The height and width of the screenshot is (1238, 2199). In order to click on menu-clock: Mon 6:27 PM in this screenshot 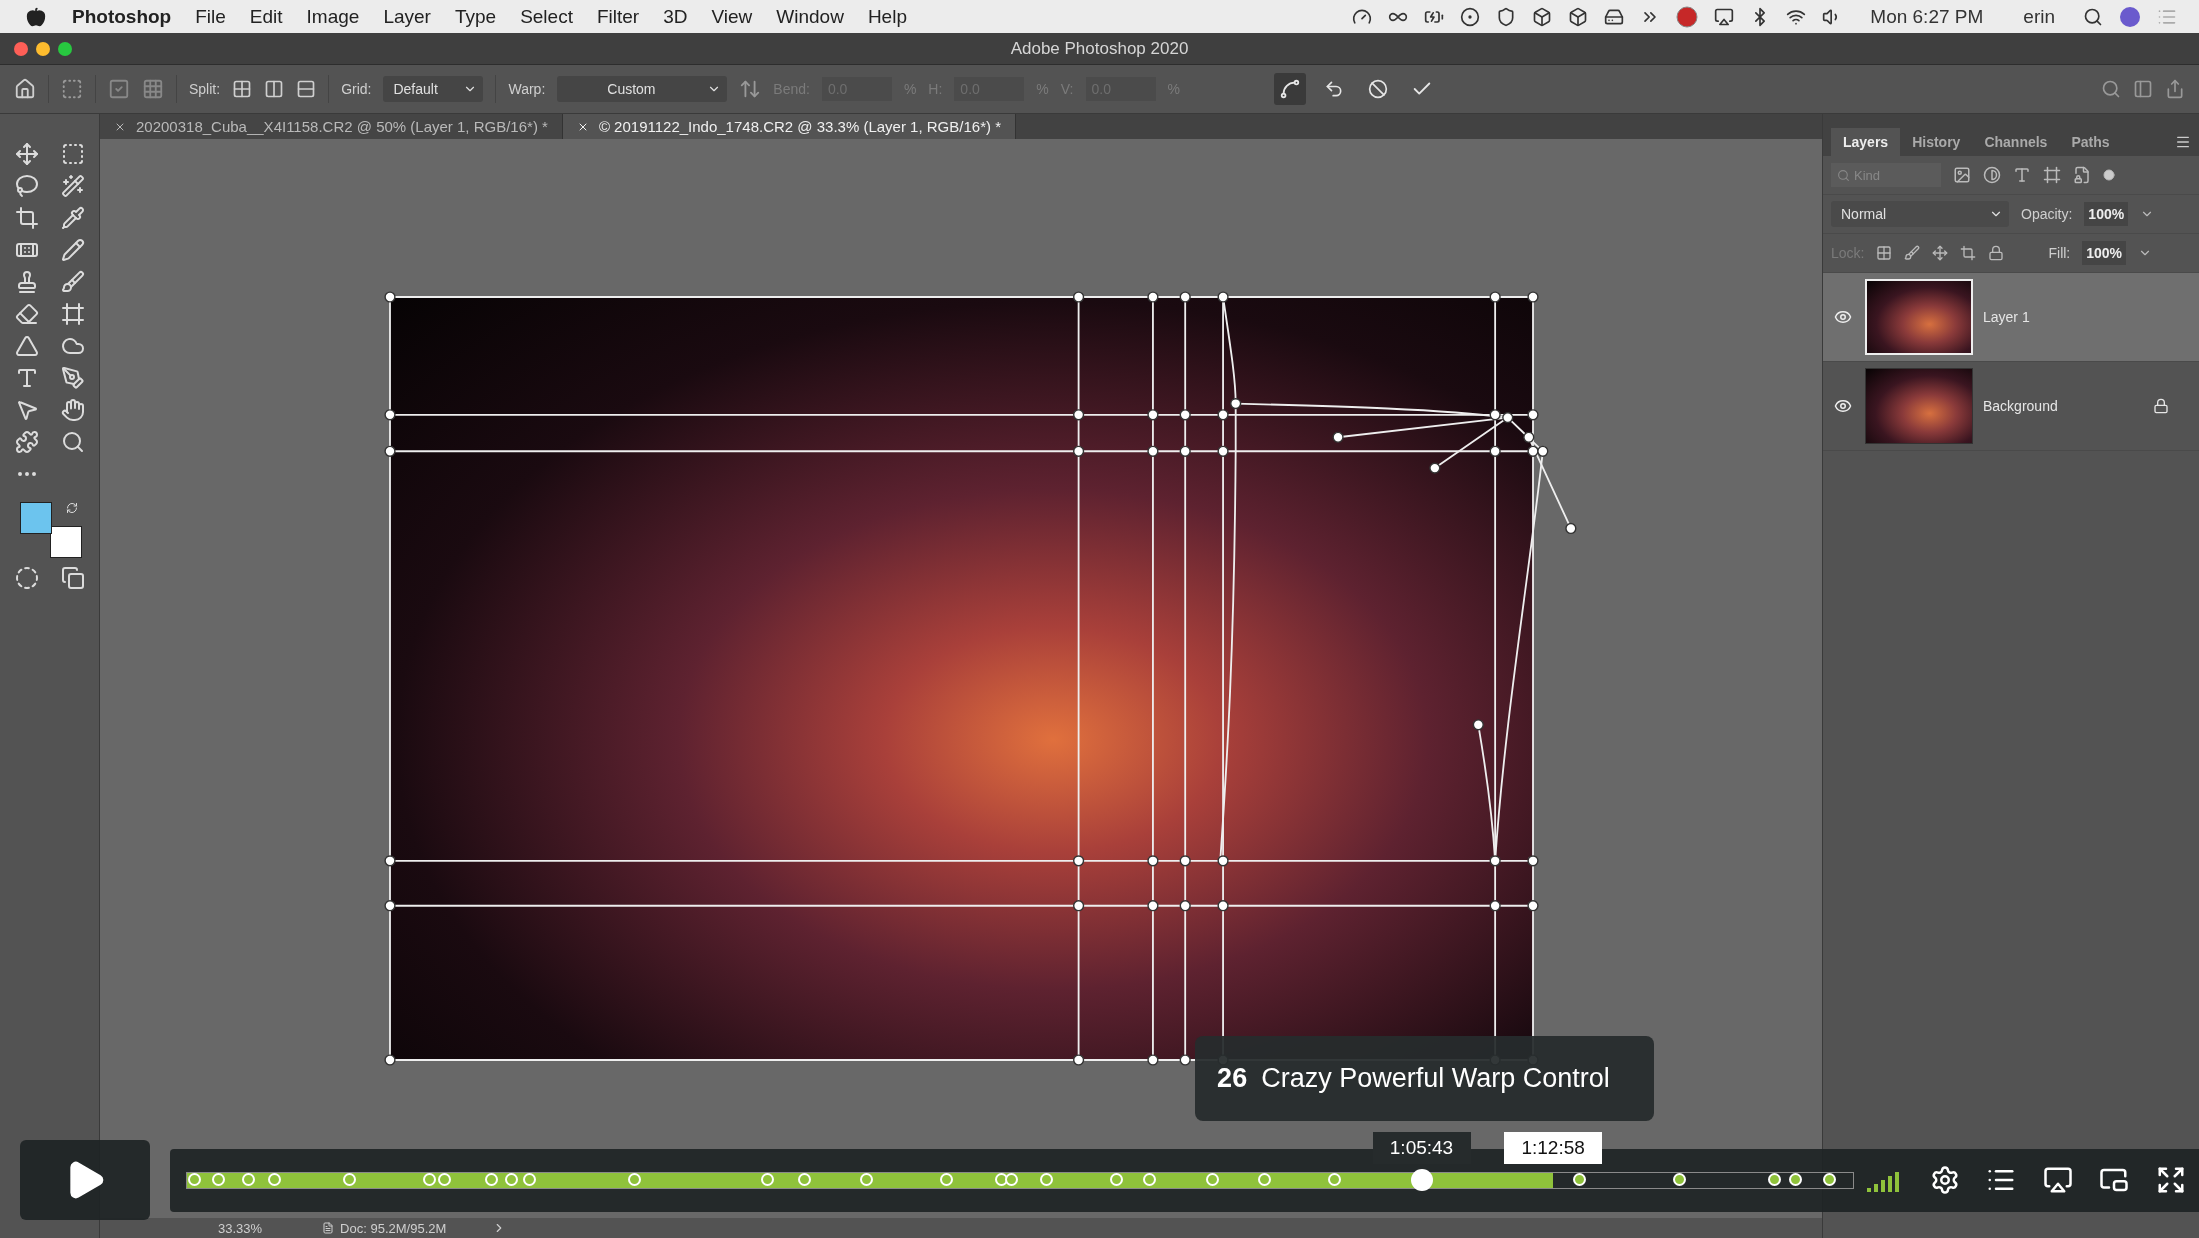, I will do `click(1927, 16)`.